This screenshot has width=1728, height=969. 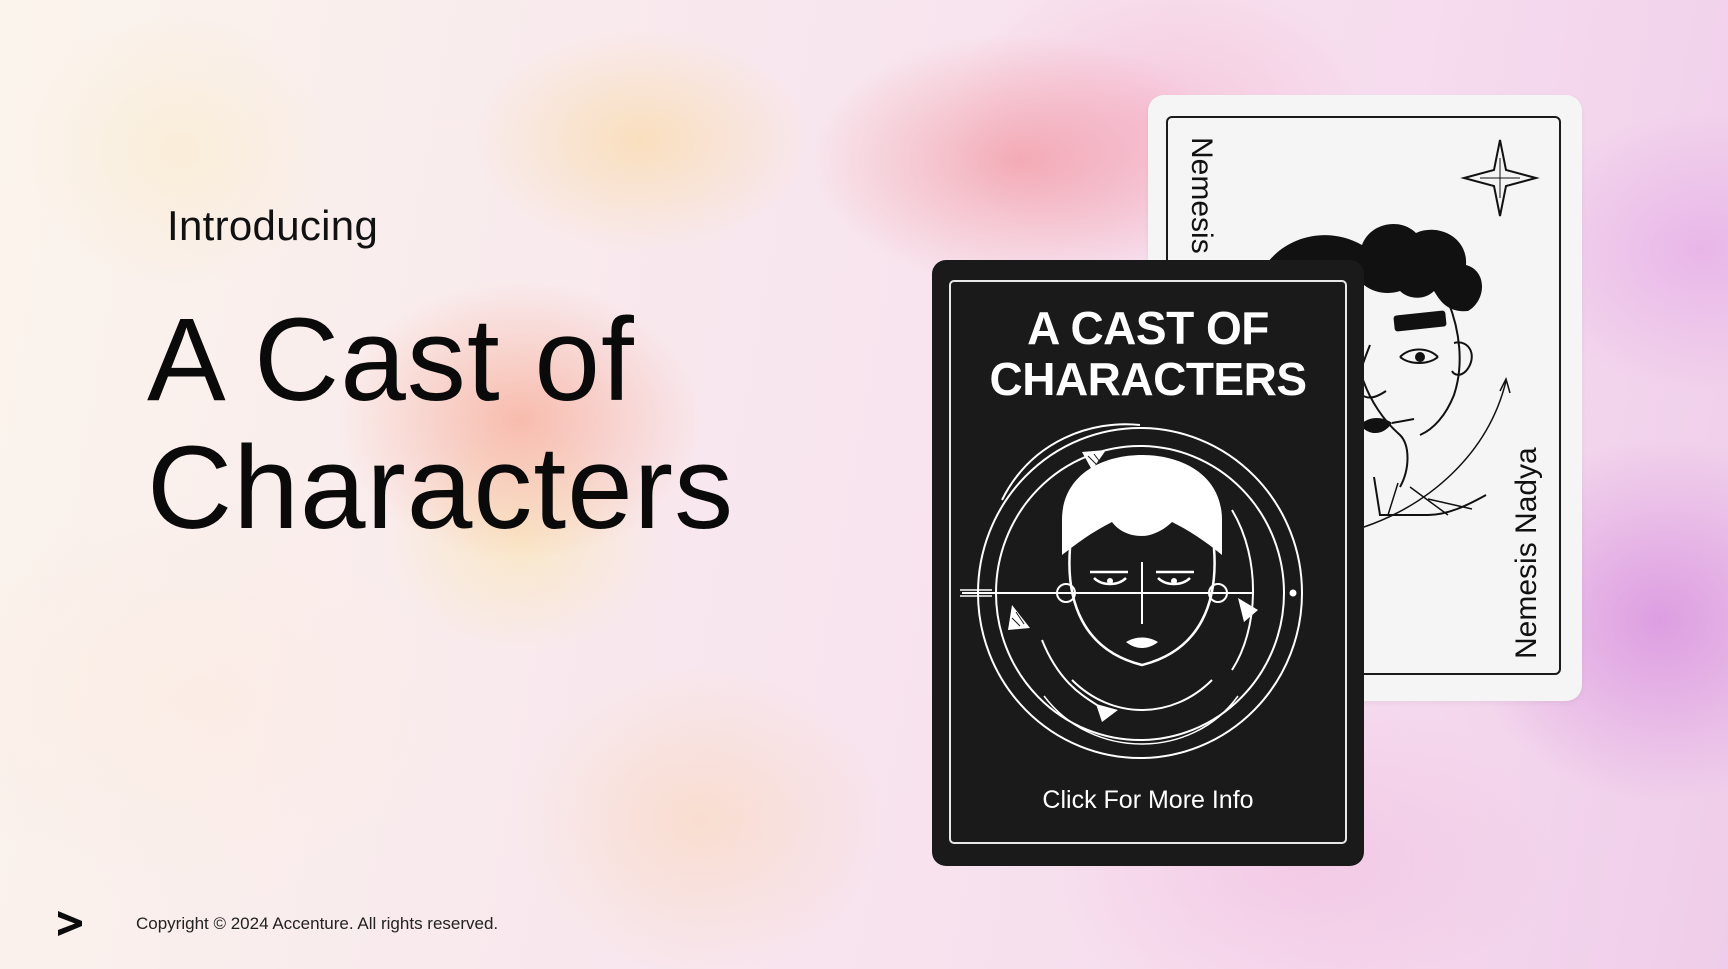 I want to click on slide-title-line-2: Characters, so click(x=441, y=488).